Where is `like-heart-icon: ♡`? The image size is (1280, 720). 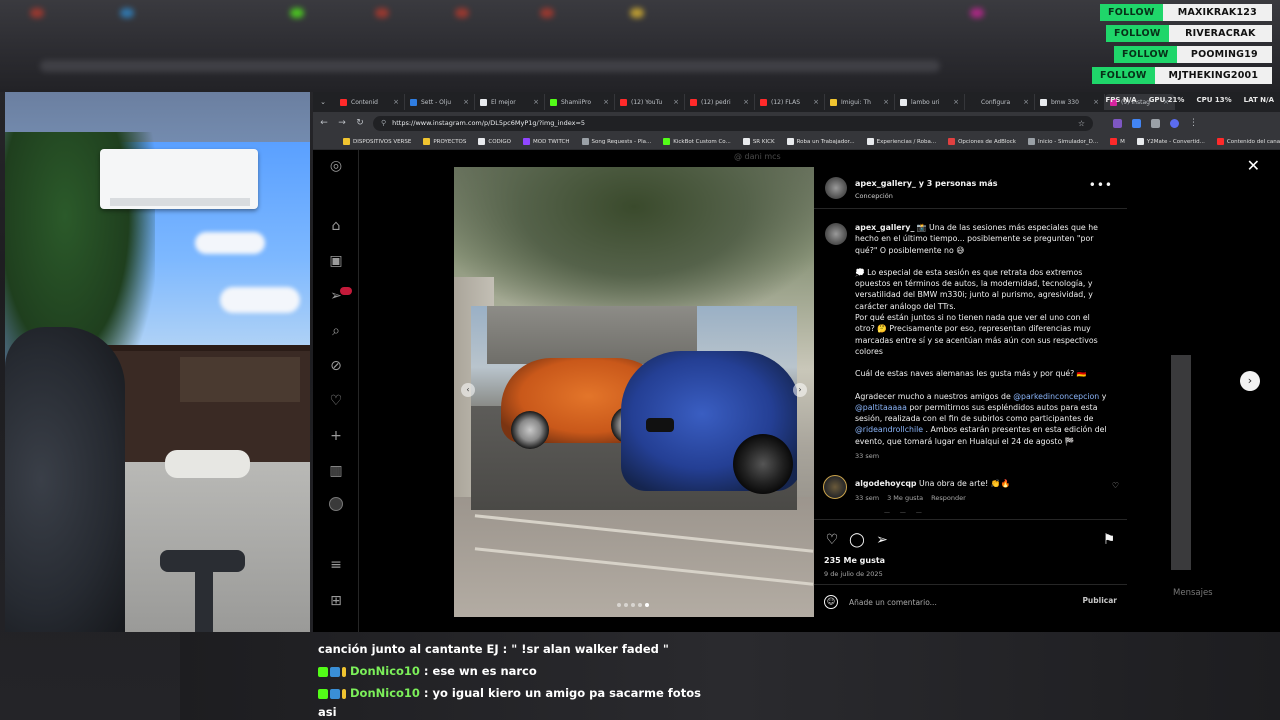
like-heart-icon: ♡ is located at coordinates (832, 540).